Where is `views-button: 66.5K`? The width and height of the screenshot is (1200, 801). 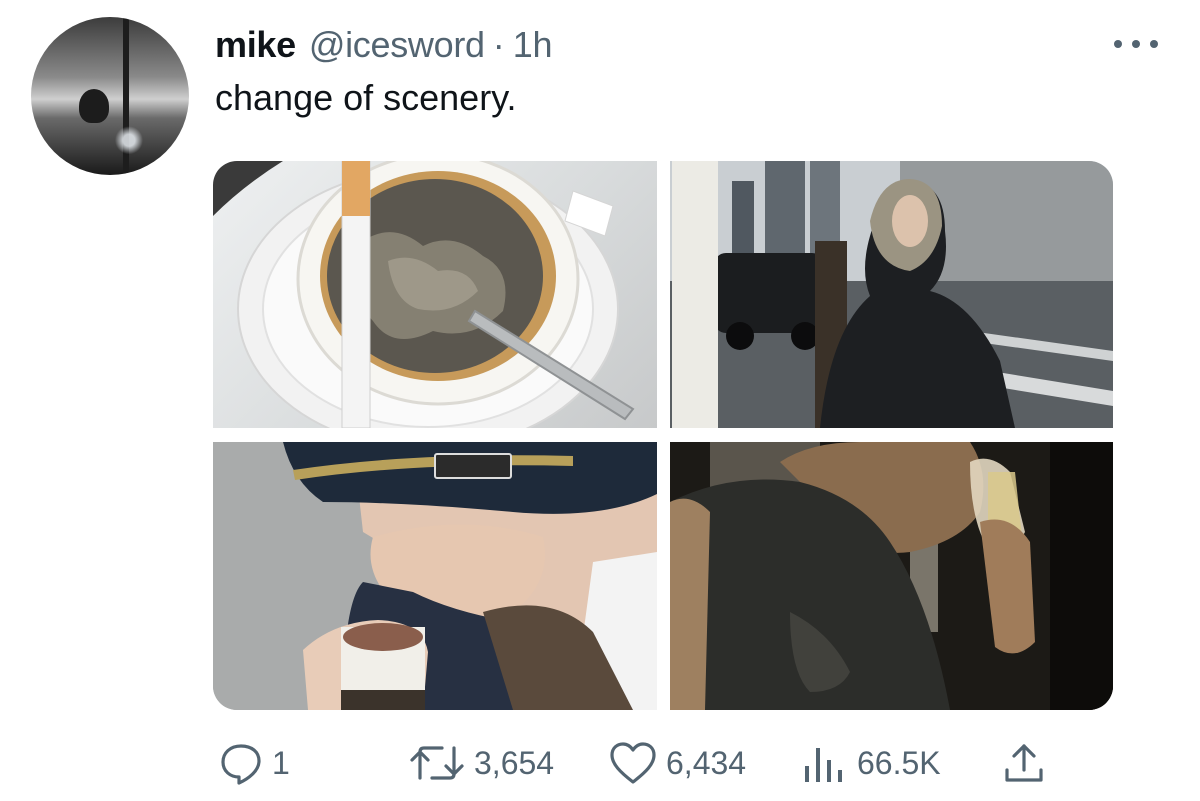 views-button: 66.5K is located at coordinates (871, 763).